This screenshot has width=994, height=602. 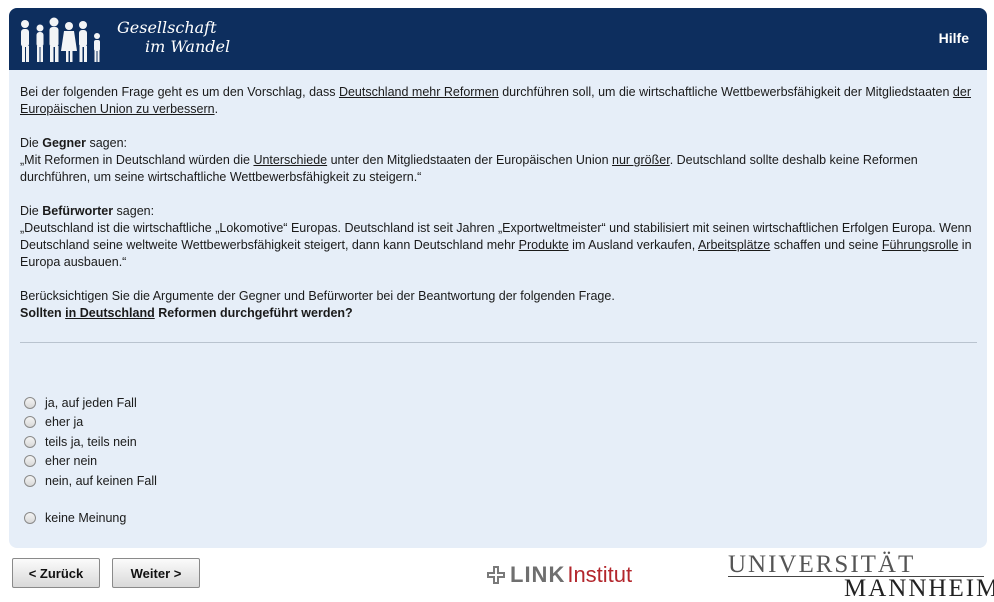 I want to click on supporters-label-bold: Befürworter, so click(x=78, y=211).